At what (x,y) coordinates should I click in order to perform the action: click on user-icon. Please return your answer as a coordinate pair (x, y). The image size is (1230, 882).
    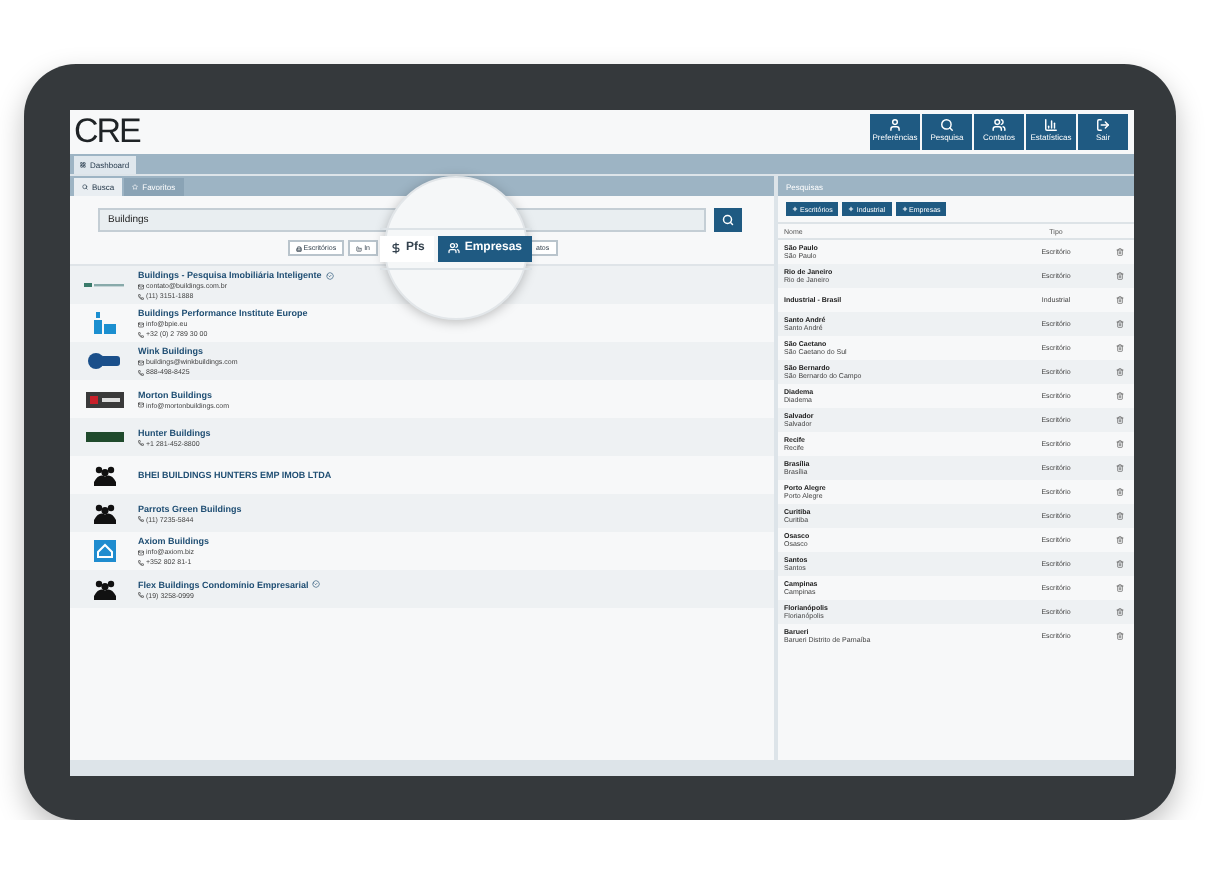
    Looking at the image, I should click on (895, 125).